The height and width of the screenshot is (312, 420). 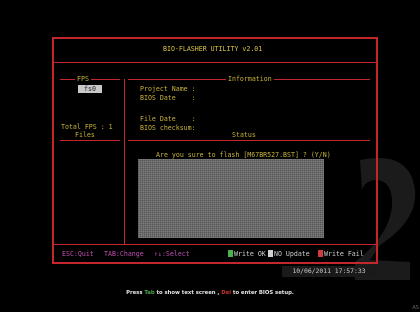 I want to click on fps-section-label: FPS, so click(x=83, y=79).